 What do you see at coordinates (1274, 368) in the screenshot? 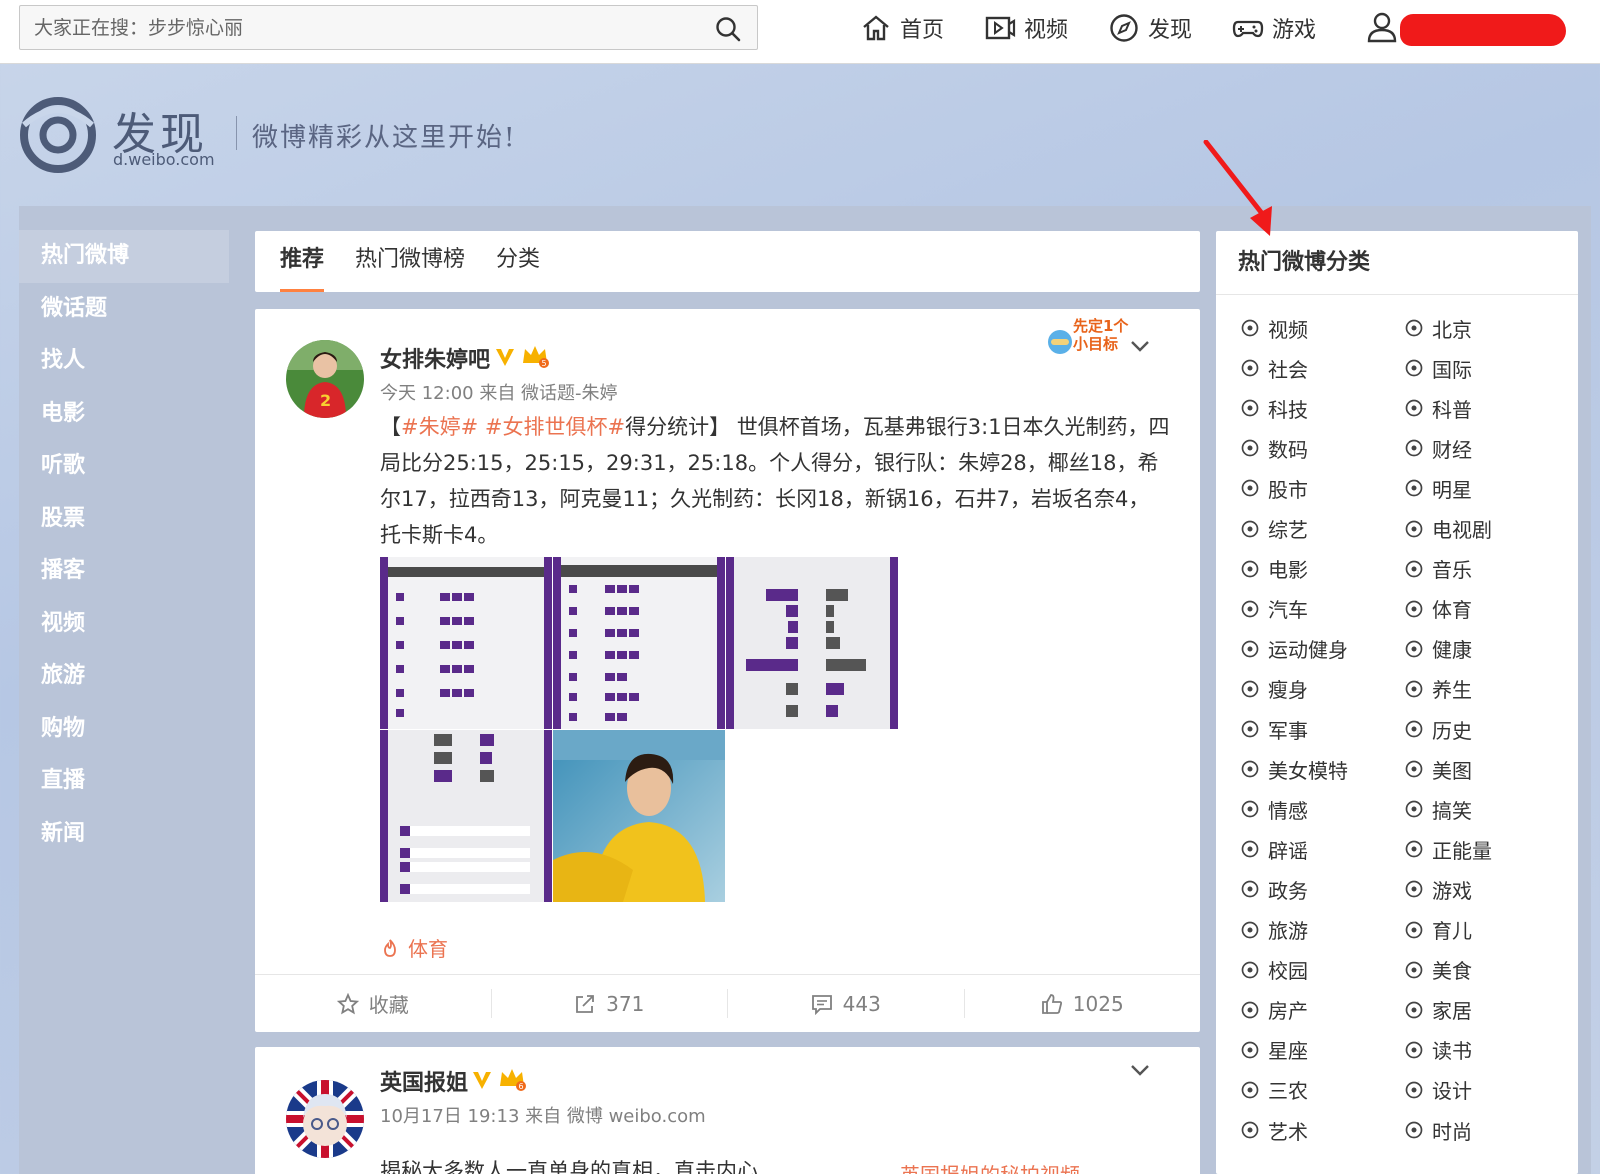
I see `category-item: 社会` at bounding box center [1274, 368].